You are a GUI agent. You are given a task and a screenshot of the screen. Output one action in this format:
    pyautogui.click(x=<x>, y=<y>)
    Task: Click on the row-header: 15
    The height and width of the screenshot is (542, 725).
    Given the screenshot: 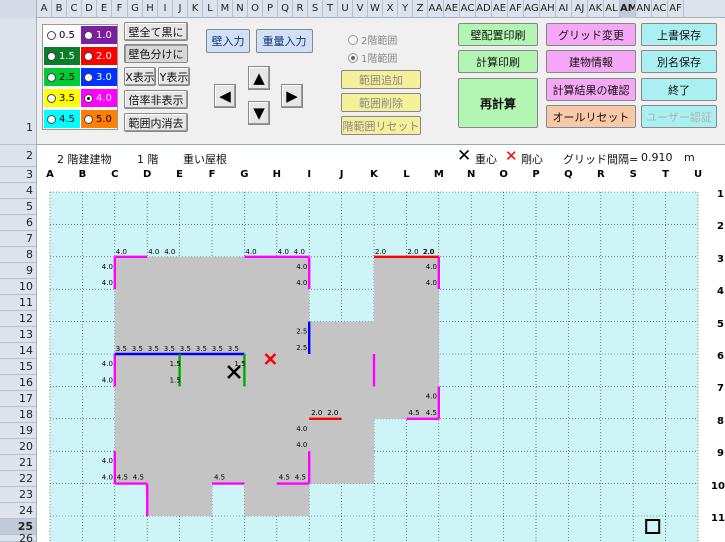 What is the action you would take?
    pyautogui.click(x=18, y=367)
    